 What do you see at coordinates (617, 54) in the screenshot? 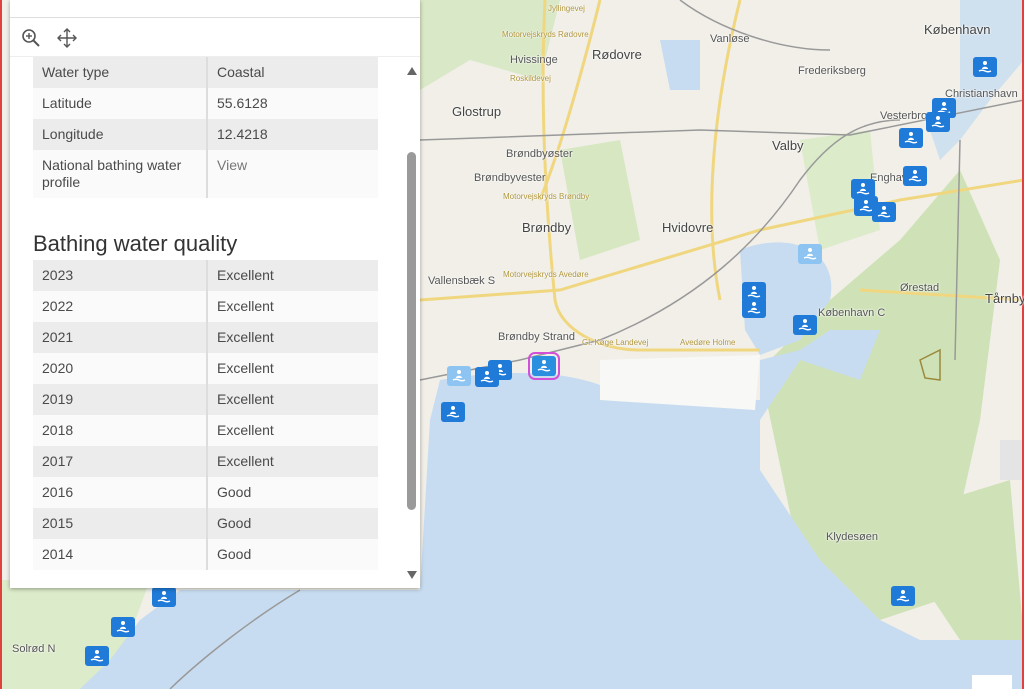
I see `map-place-label: Rødovre` at bounding box center [617, 54].